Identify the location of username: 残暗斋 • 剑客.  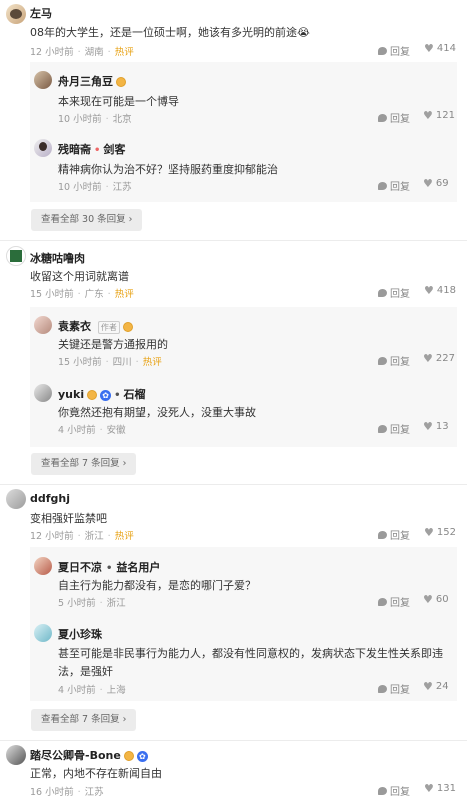
(91, 149).